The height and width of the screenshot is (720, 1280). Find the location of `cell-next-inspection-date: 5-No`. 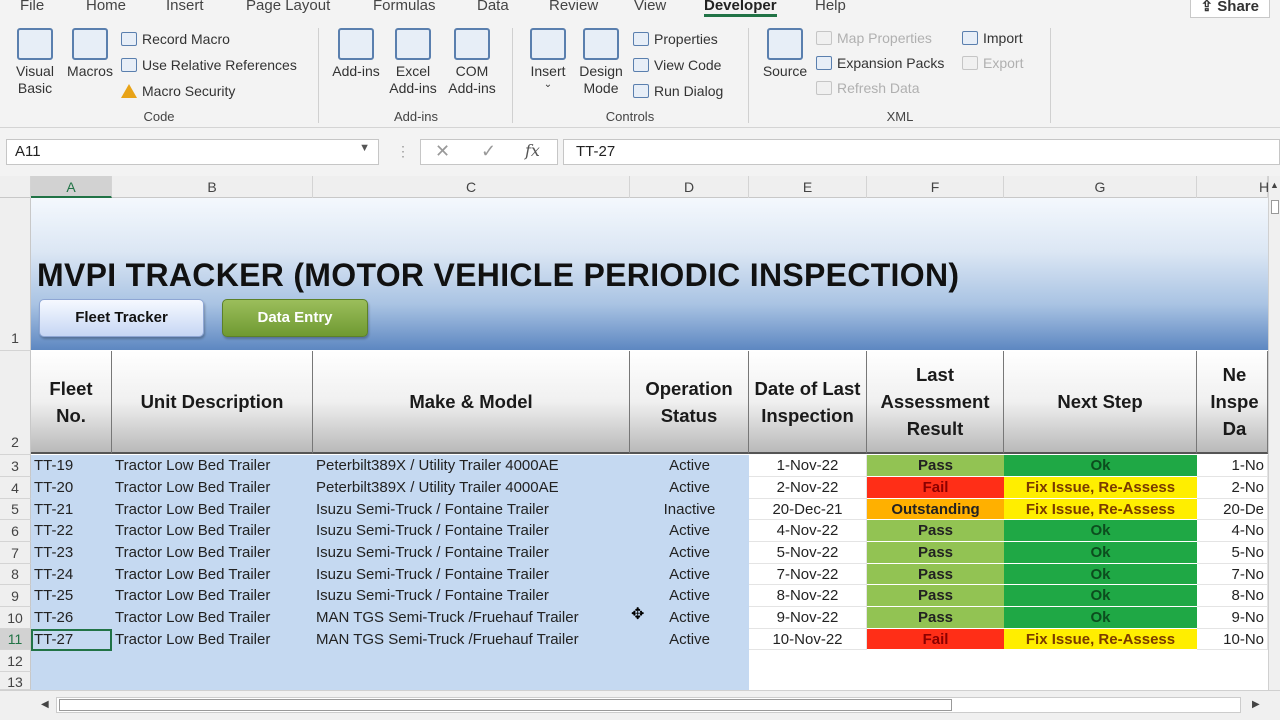

cell-next-inspection-date: 5-No is located at coordinates (1232, 553).